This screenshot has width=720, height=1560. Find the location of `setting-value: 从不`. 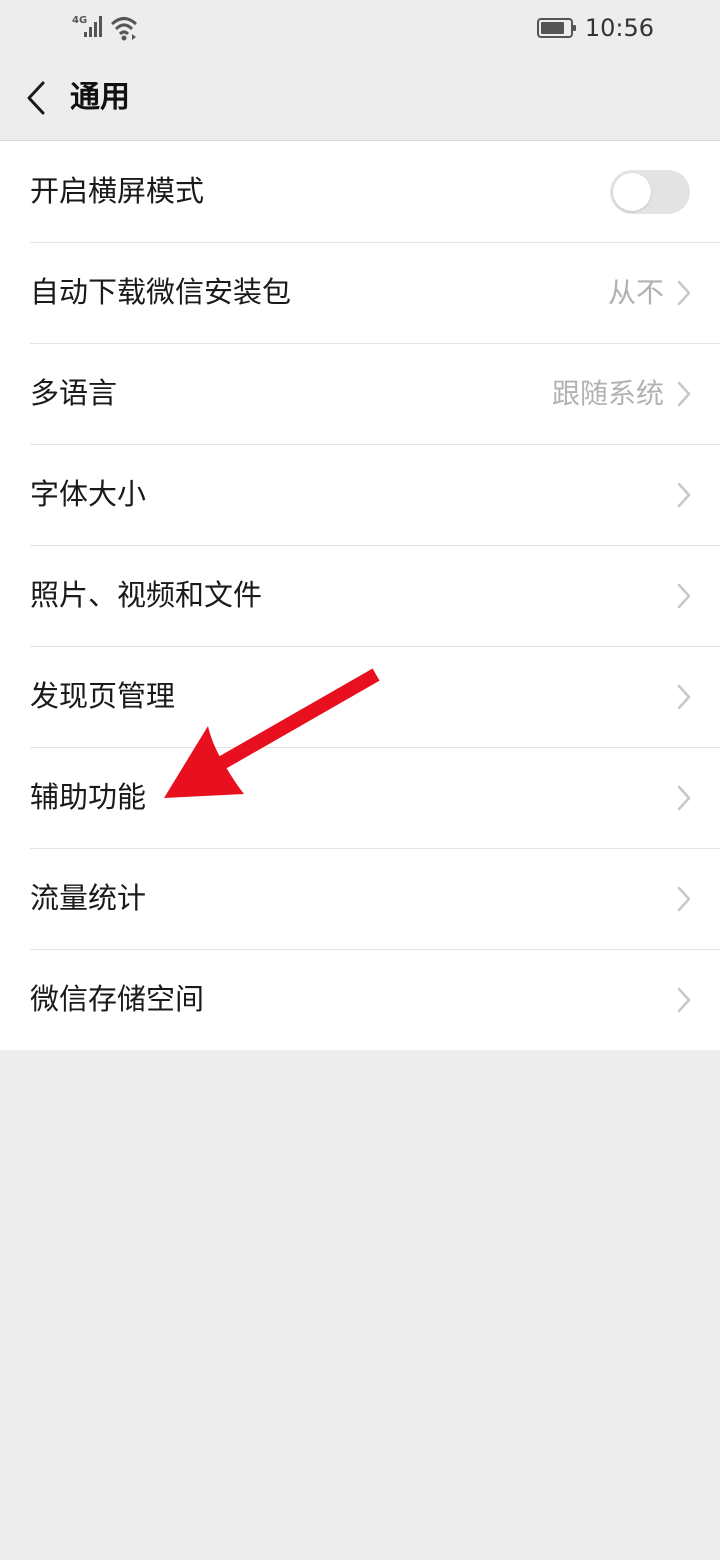

setting-value: 从不 is located at coordinates (635, 292).